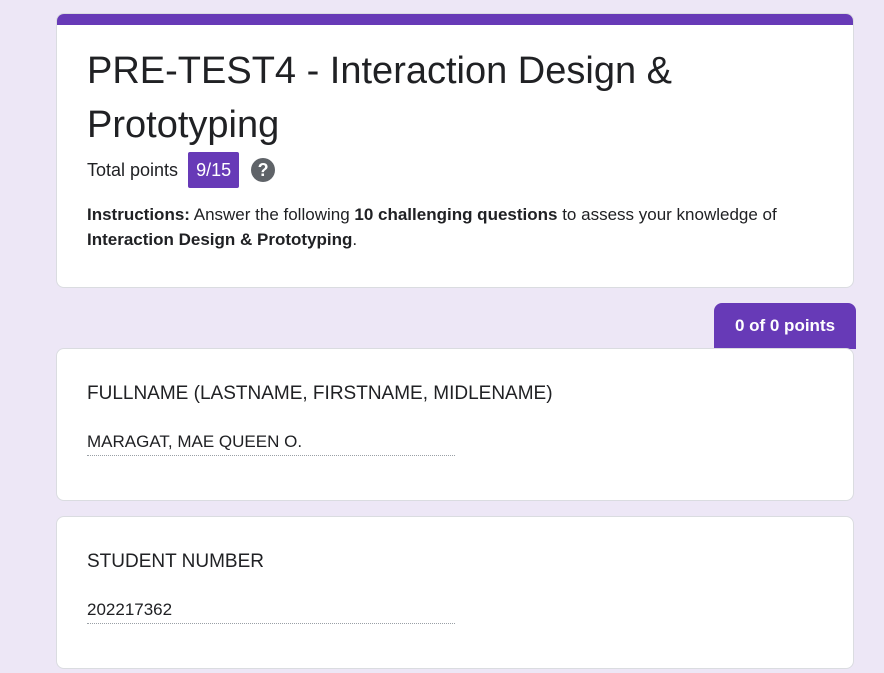  Describe the element at coordinates (271, 442) in the screenshot. I see `answer-field: MARAGAT, MAE QUEEN O.` at that location.